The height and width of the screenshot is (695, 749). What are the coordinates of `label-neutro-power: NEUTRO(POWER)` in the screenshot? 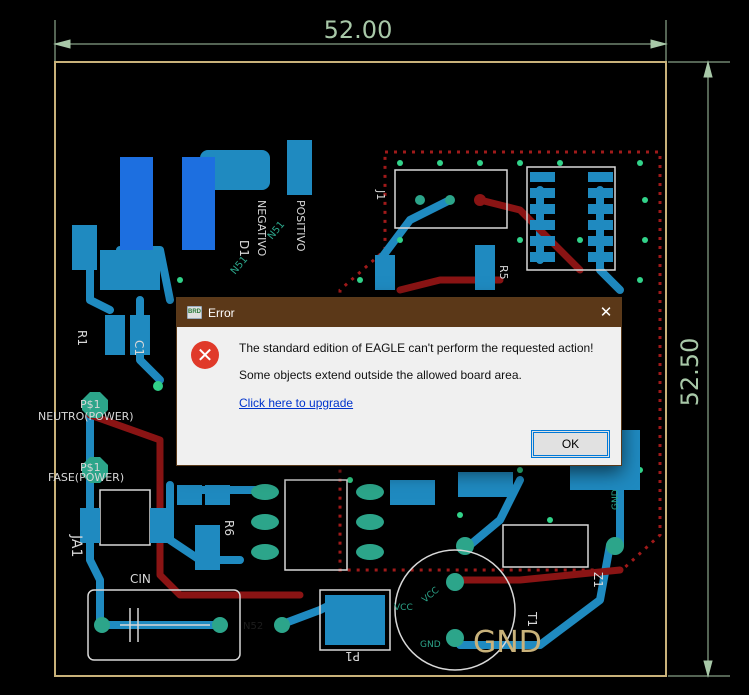 It's located at (86, 416).